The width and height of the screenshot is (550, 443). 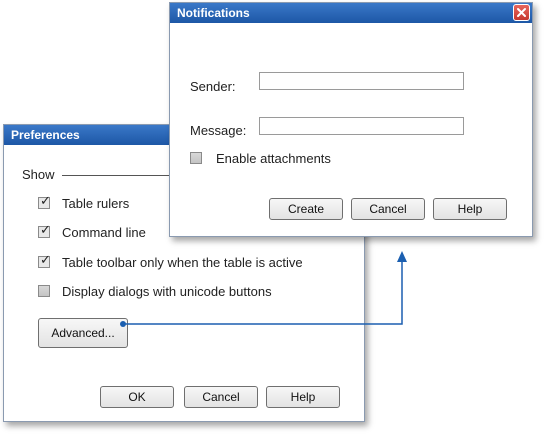 I want to click on checkbox-unicode-buttons: Display dialogs with unicode buttons, so click(x=188, y=292).